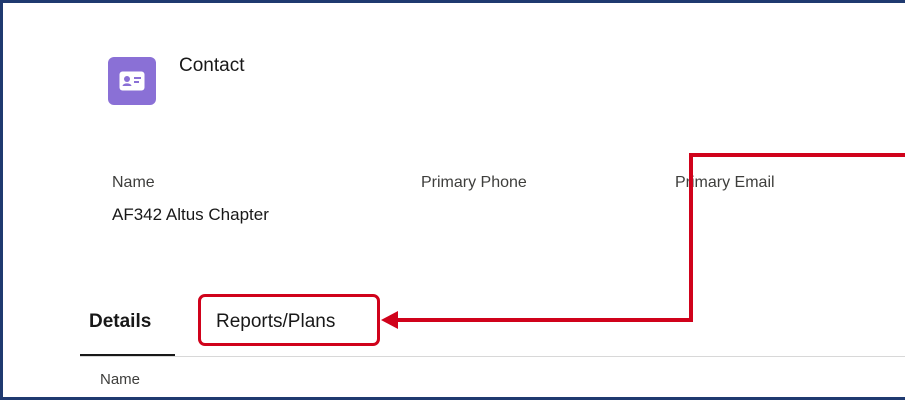 This screenshot has width=905, height=402. I want to click on tabs-divider, so click(492, 356).